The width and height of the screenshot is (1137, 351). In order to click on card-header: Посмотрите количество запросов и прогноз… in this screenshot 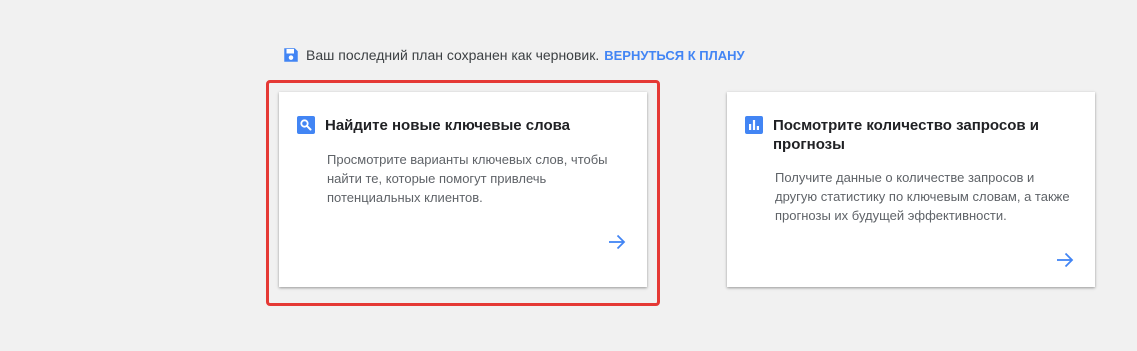, I will do `click(911, 135)`.